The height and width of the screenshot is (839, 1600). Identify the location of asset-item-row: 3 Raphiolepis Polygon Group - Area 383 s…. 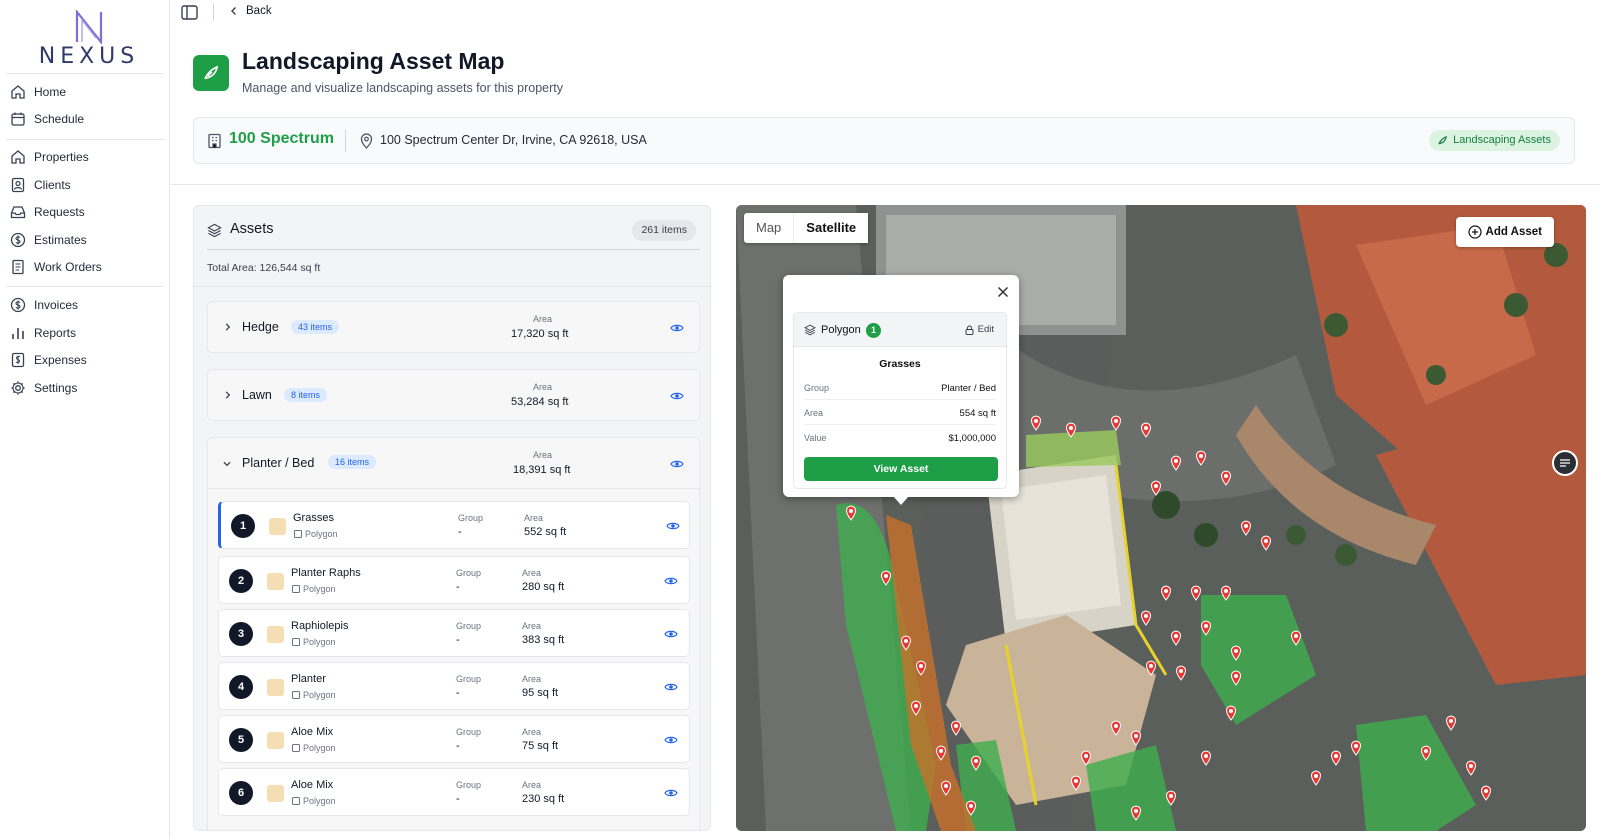
(454, 633).